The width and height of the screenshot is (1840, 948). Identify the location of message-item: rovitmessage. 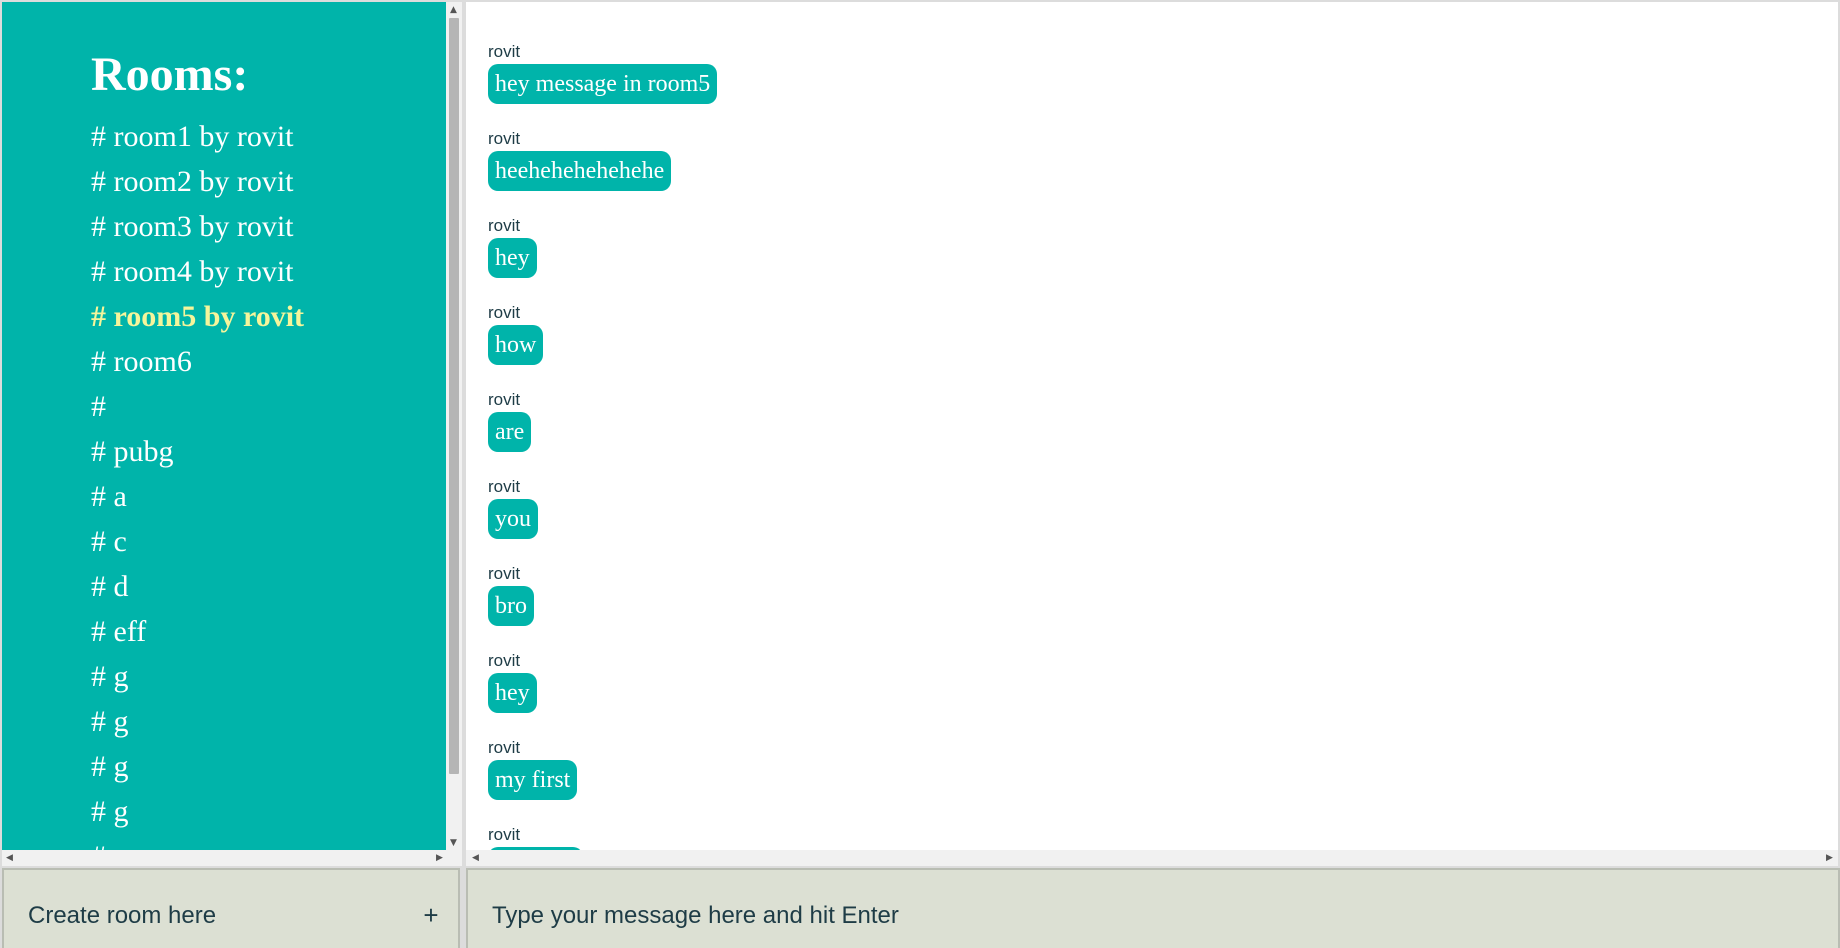
(536, 837).